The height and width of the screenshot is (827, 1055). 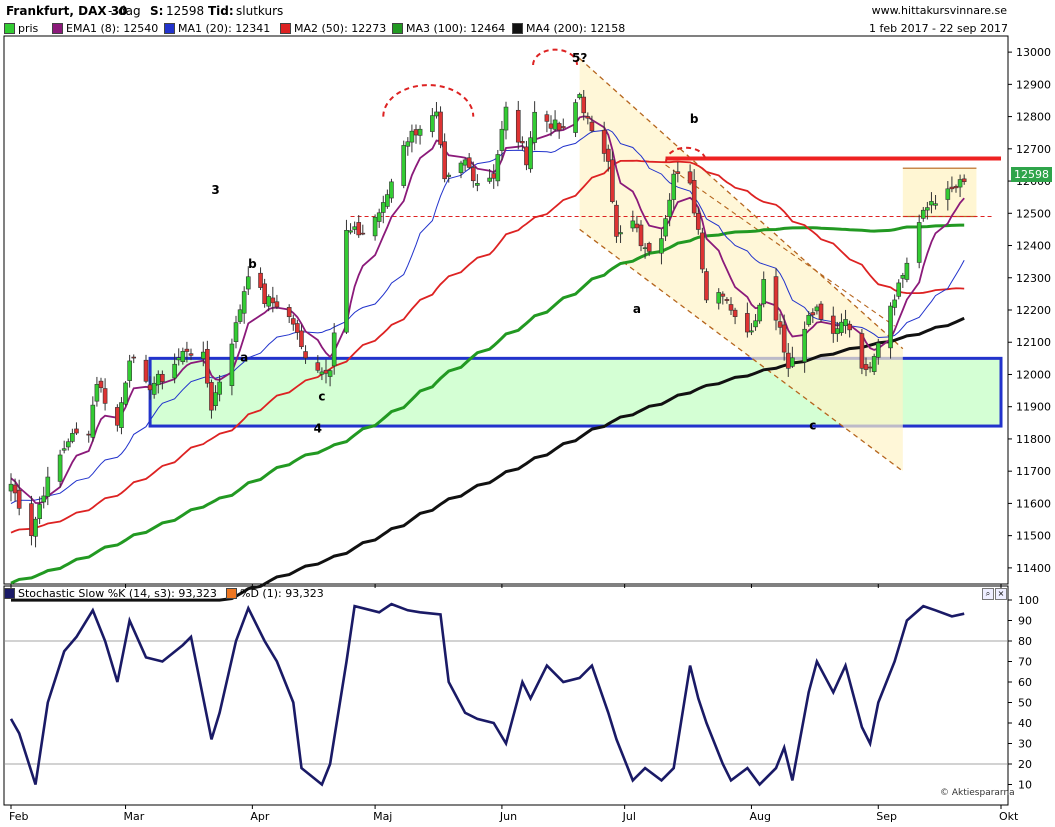 What do you see at coordinates (1025, 641) in the screenshot?
I see `stoch-y-tick-label: 80` at bounding box center [1025, 641].